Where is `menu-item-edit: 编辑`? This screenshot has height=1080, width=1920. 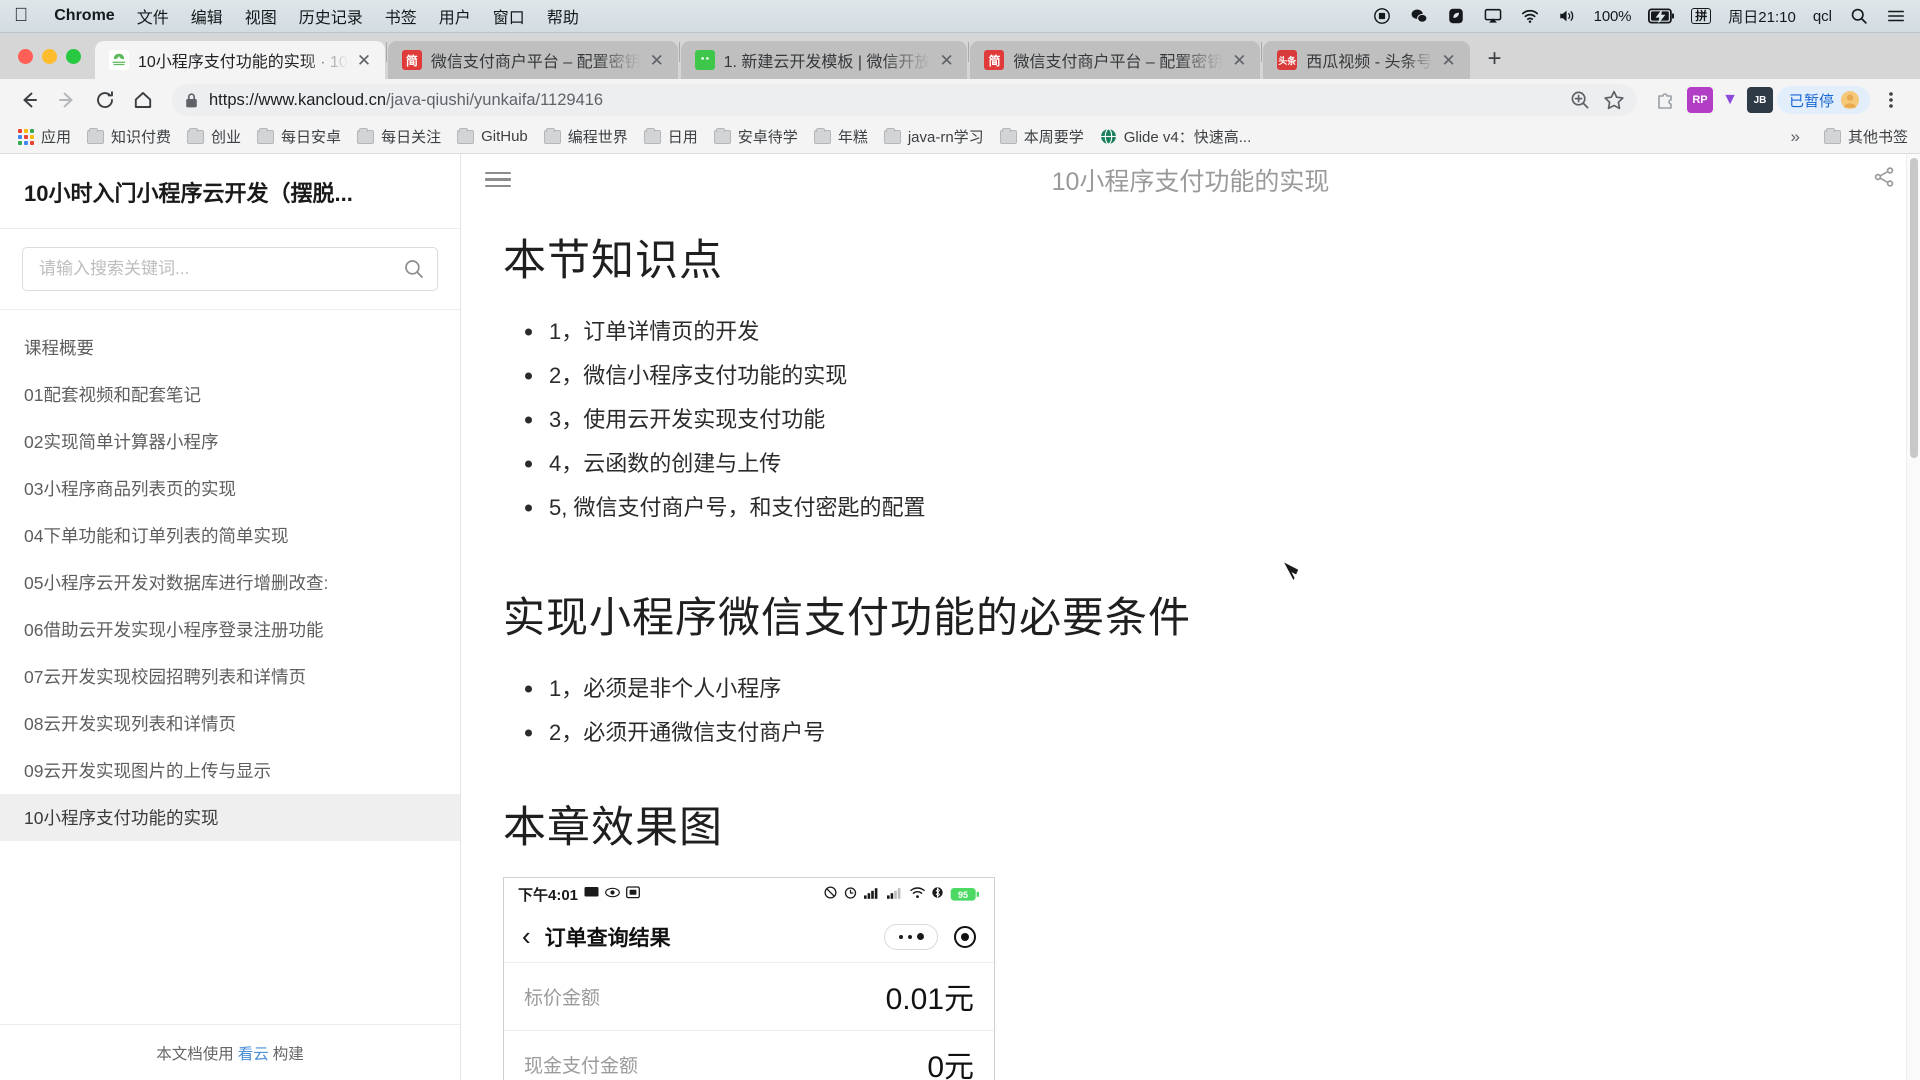
menu-item-edit: 编辑 is located at coordinates (207, 16).